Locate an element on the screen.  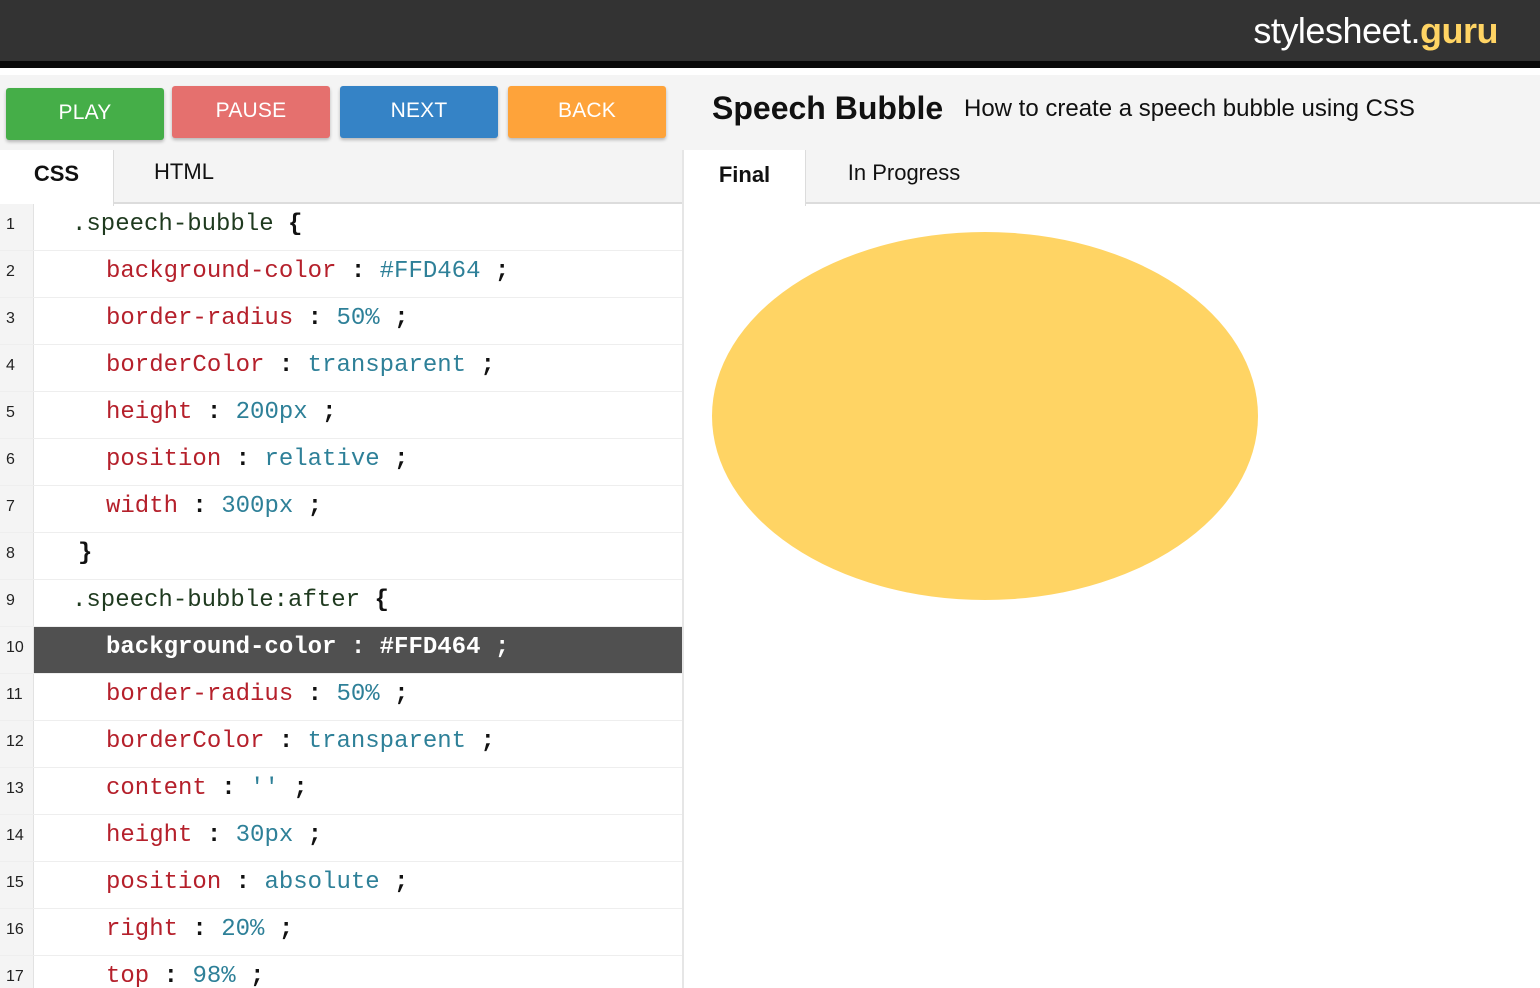
play-button: PLAY is located at coordinates (85, 114).